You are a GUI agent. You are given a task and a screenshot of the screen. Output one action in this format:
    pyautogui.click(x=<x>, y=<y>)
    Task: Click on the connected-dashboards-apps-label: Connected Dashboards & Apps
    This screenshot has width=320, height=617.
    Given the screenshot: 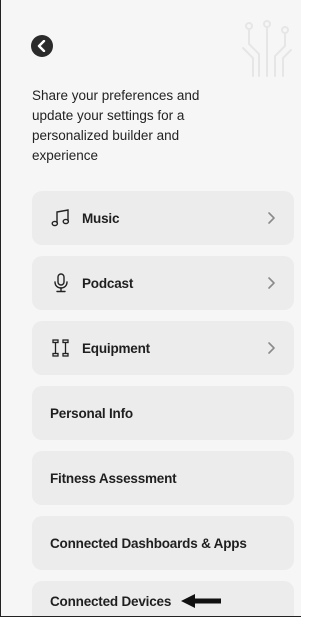 What is the action you would take?
    pyautogui.click(x=148, y=543)
    